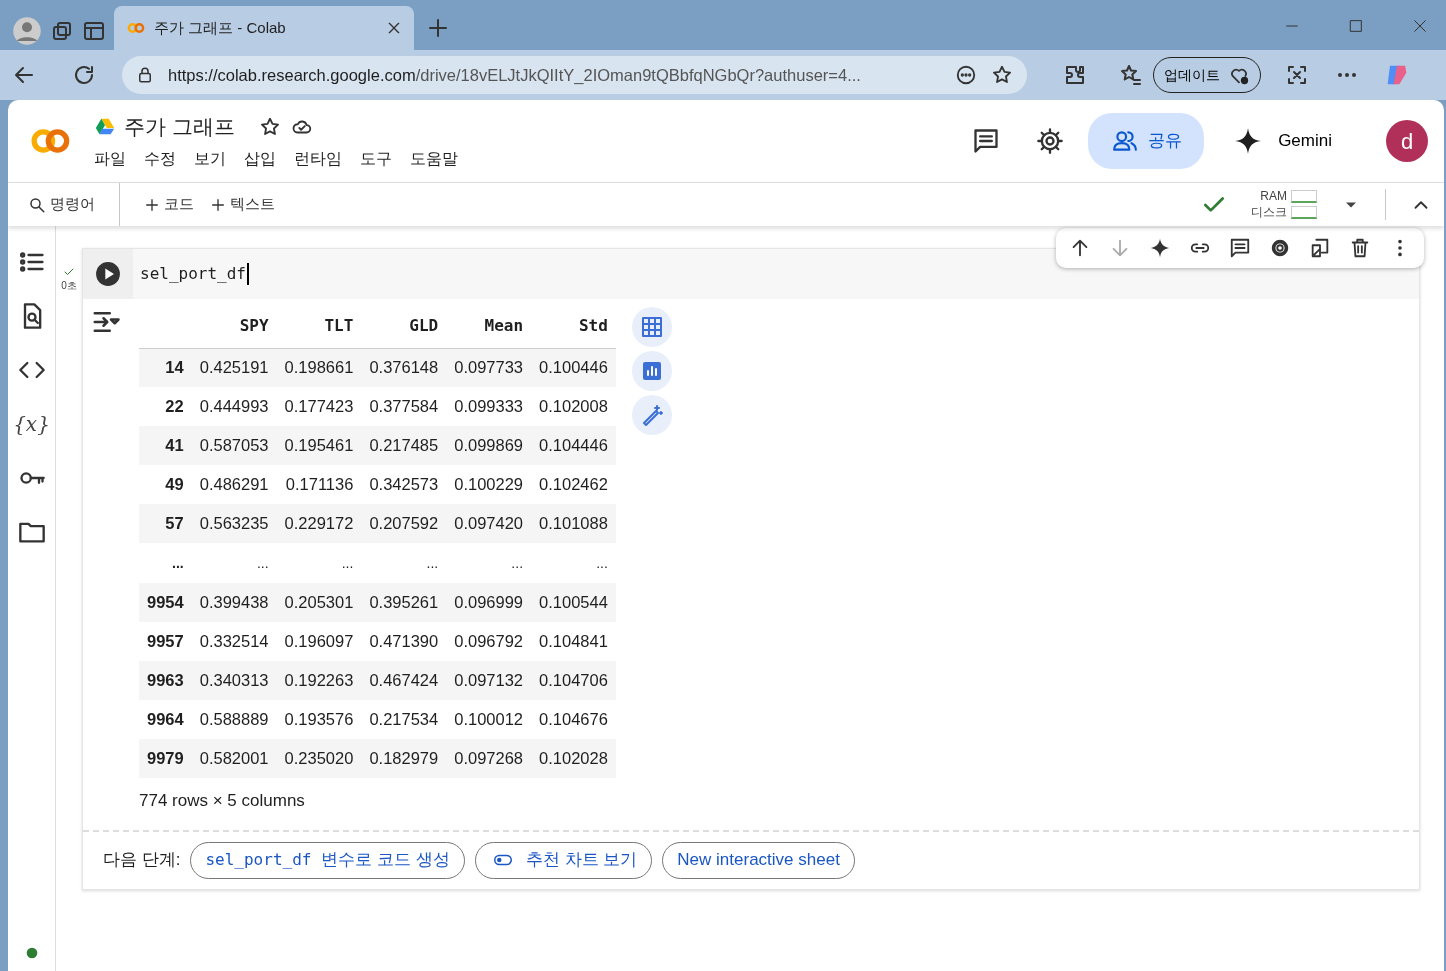 The width and height of the screenshot is (1446, 971). I want to click on table-cell: 0.100544, so click(573, 602).